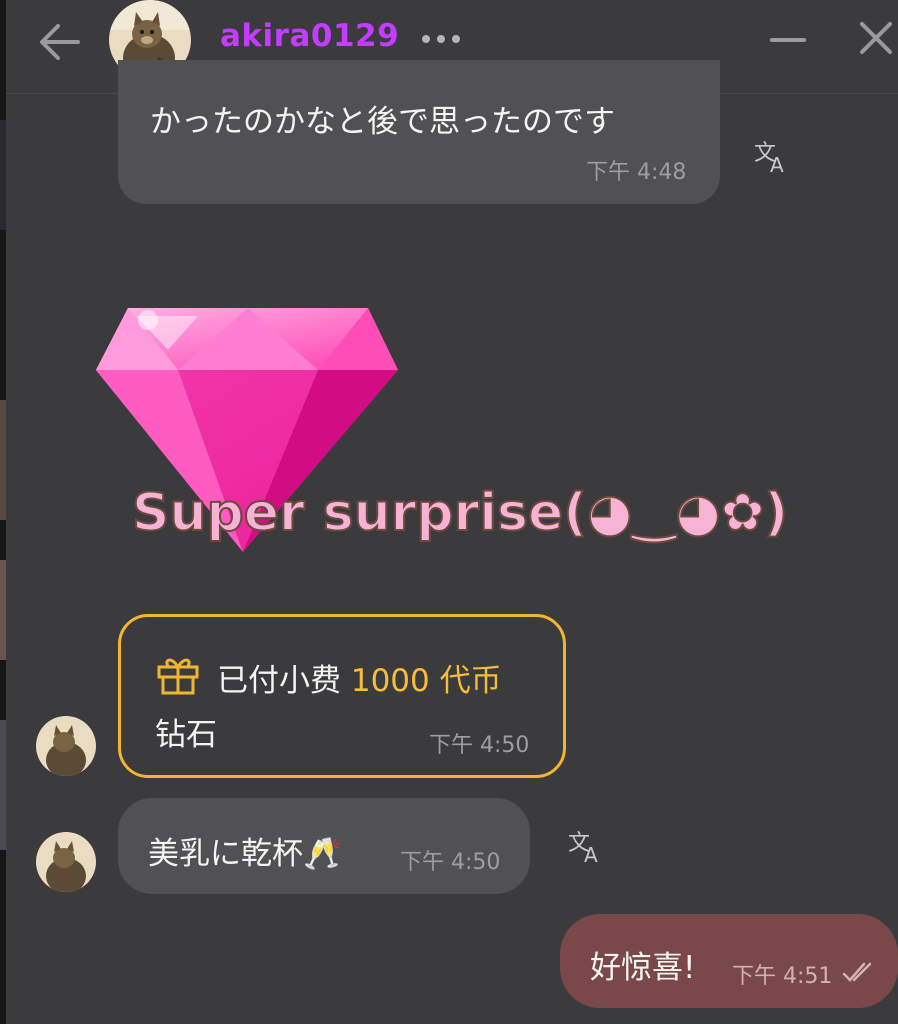 Image resolution: width=898 pixels, height=1024 pixels. What do you see at coordinates (857, 972) in the screenshot?
I see `double-check-icon` at bounding box center [857, 972].